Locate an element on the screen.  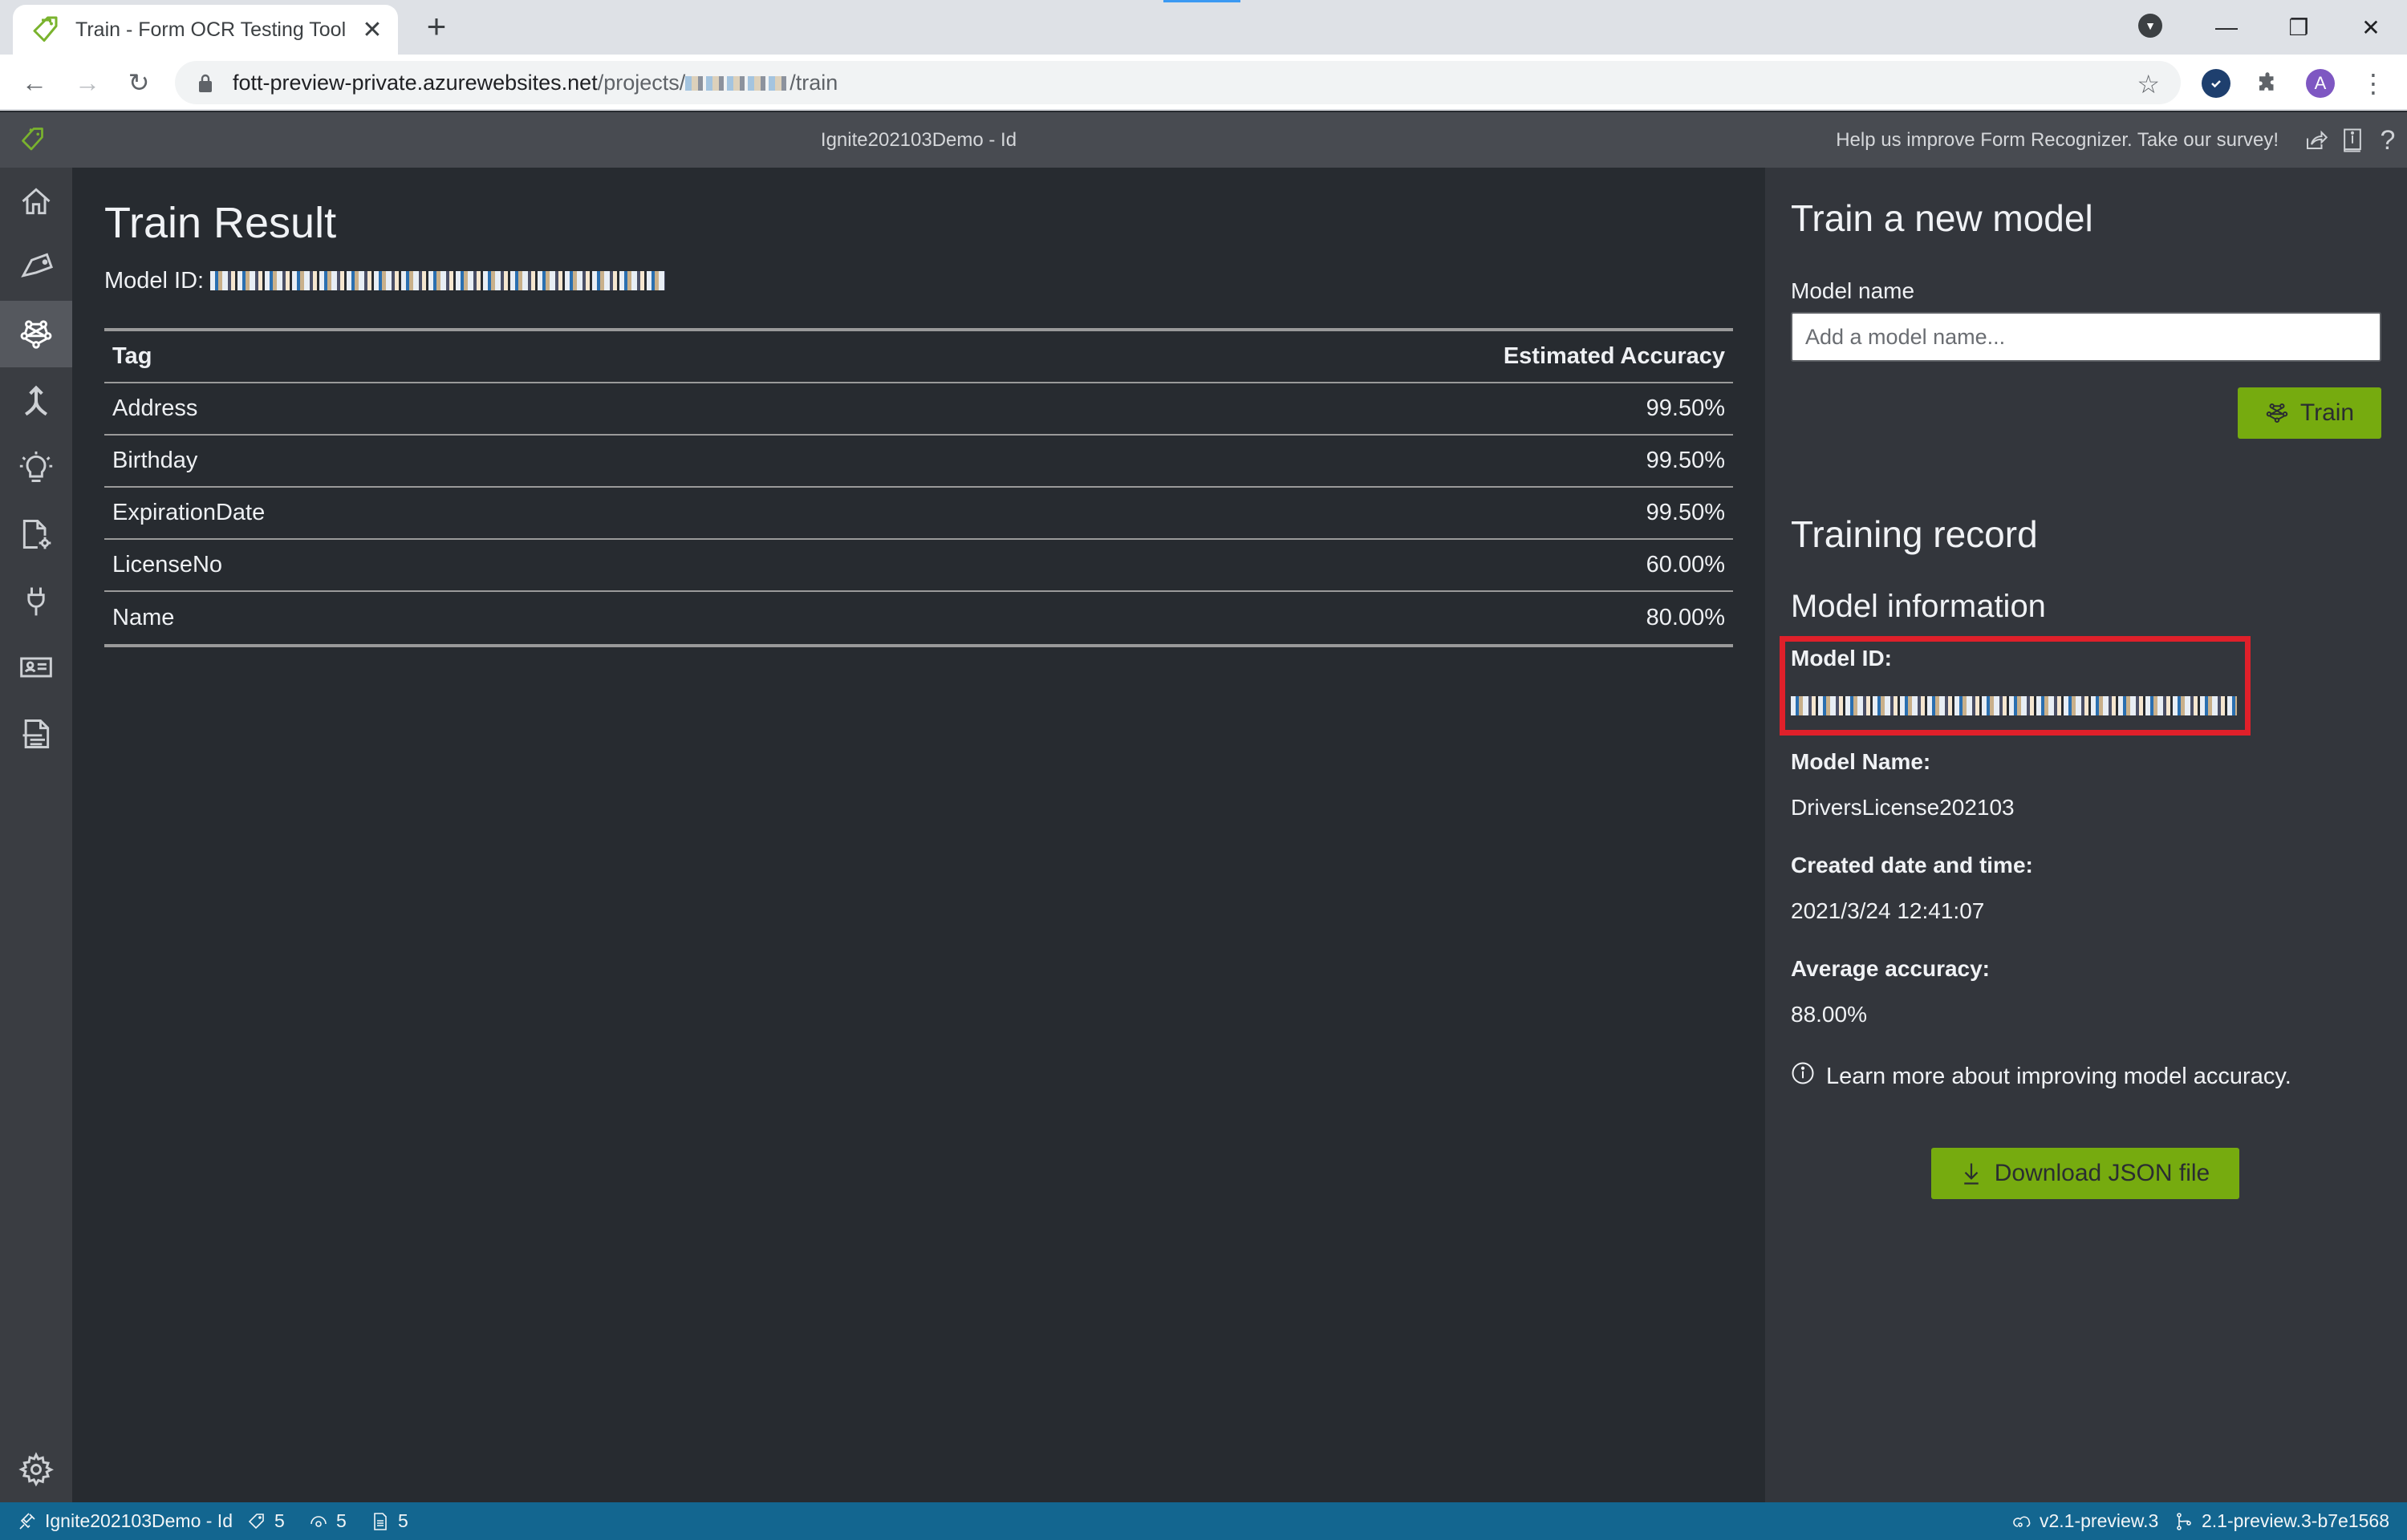
tag-accuracy: 80.00% is located at coordinates (1686, 617).